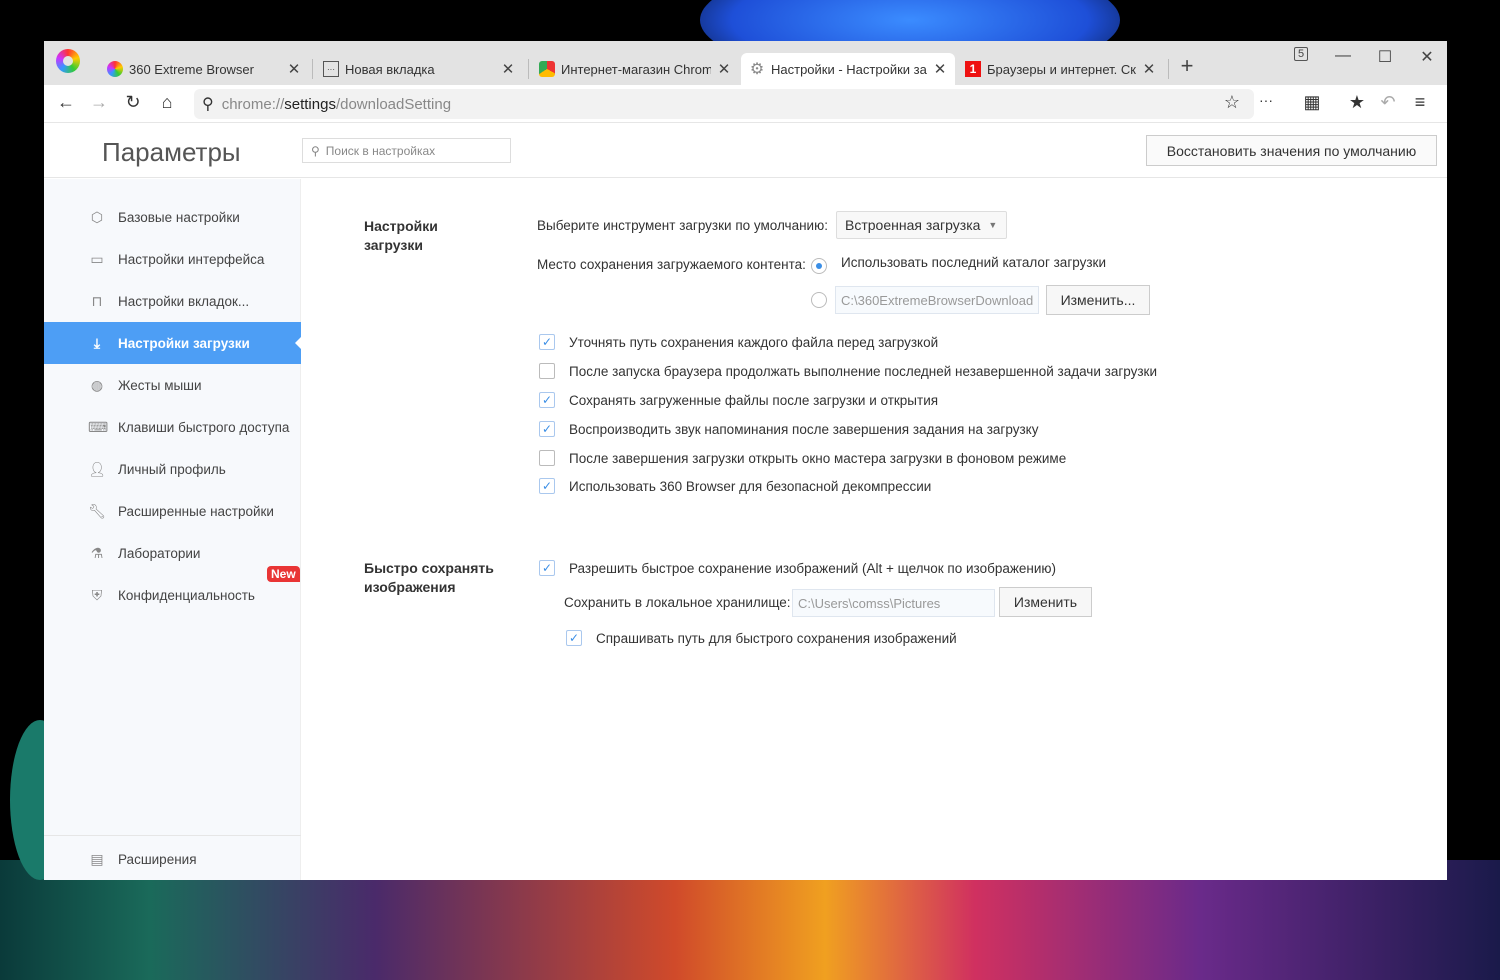 The image size is (1500, 980). What do you see at coordinates (68, 61) in the screenshot?
I see `360-logo-icon` at bounding box center [68, 61].